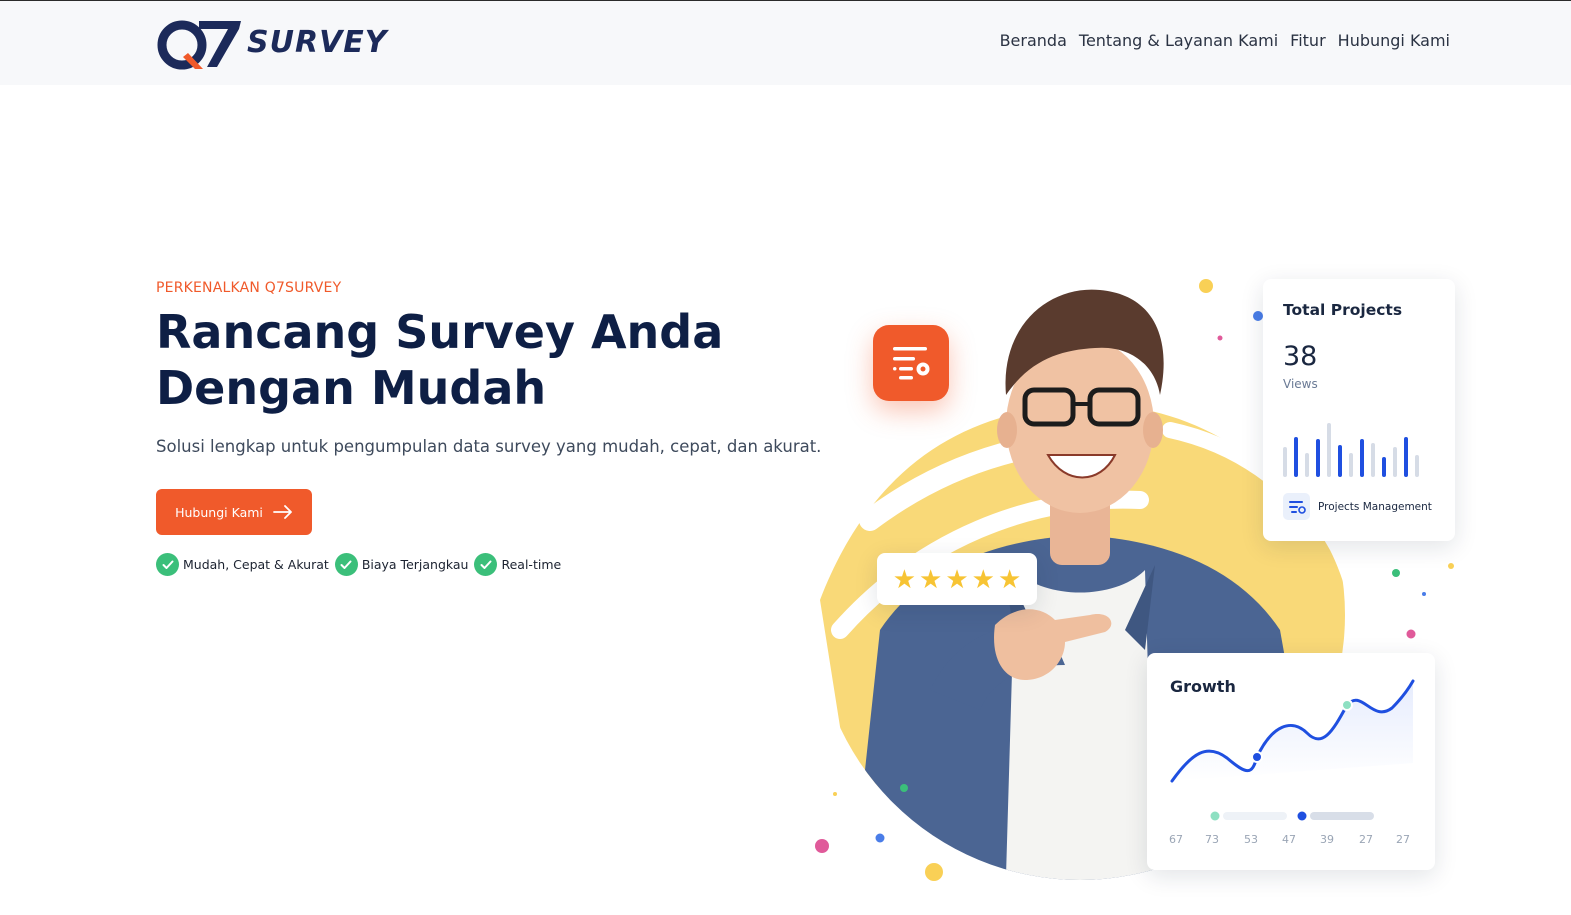 The width and height of the screenshot is (1571, 915). Describe the element at coordinates (199, 45) in the screenshot. I see `q7-logo-mark-icon` at that location.